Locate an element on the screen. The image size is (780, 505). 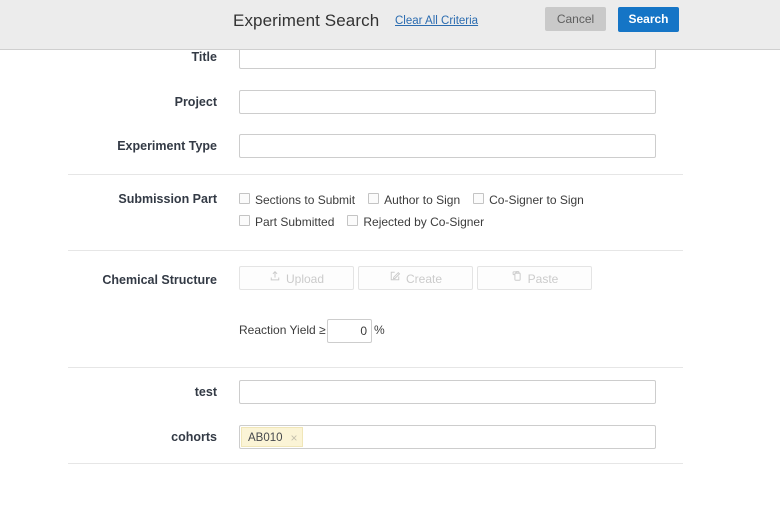
form-row-chemical-structure: Chemical Structure Upload Create Paste is located at coordinates (390, 280).